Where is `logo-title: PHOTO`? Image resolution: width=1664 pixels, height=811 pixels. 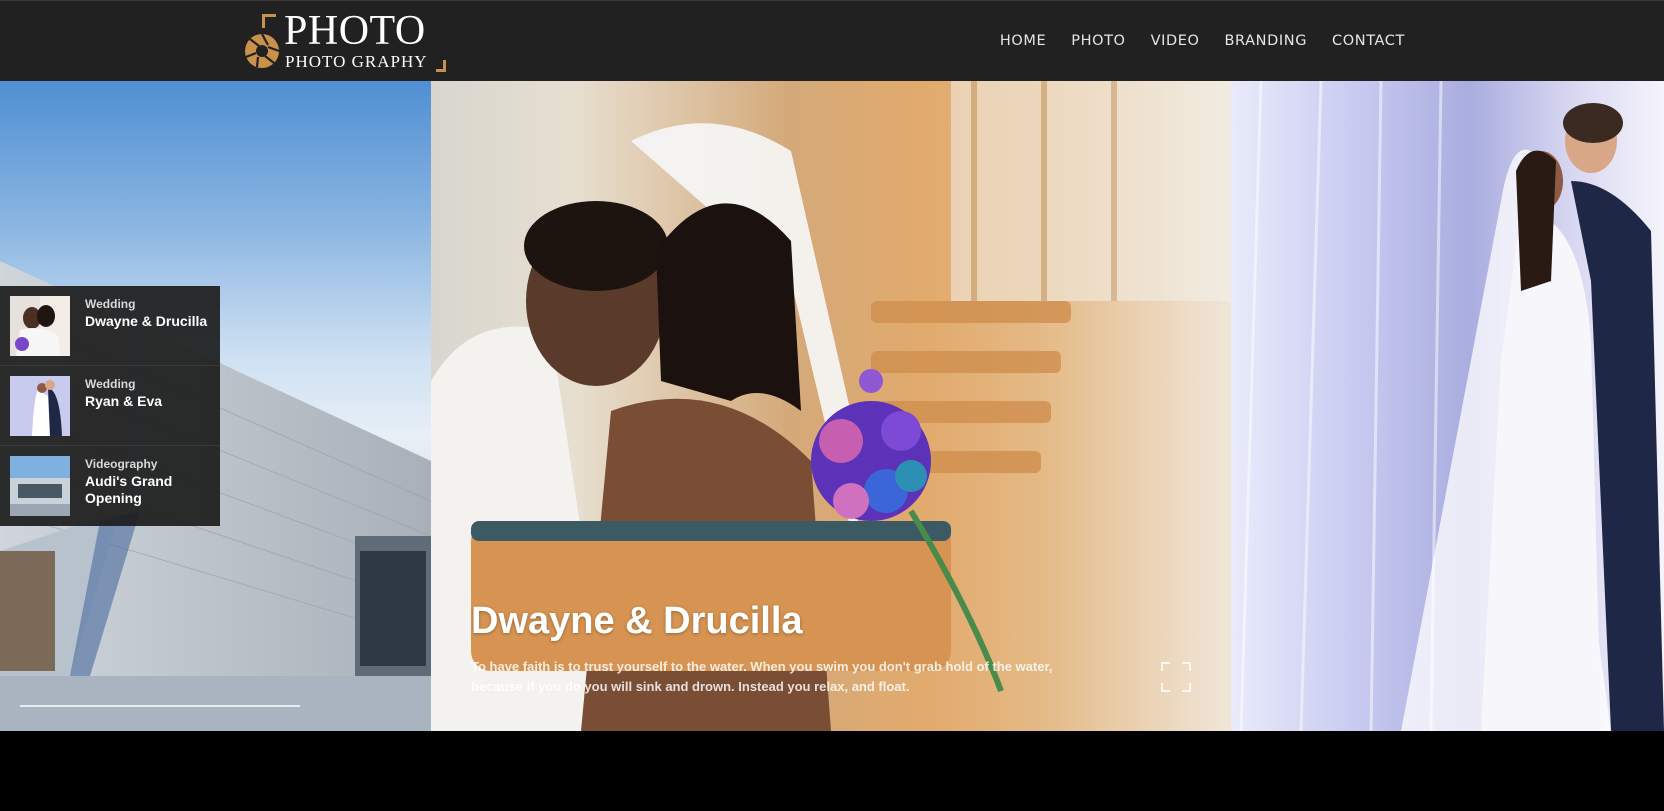
logo-title: PHOTO is located at coordinates (355, 31).